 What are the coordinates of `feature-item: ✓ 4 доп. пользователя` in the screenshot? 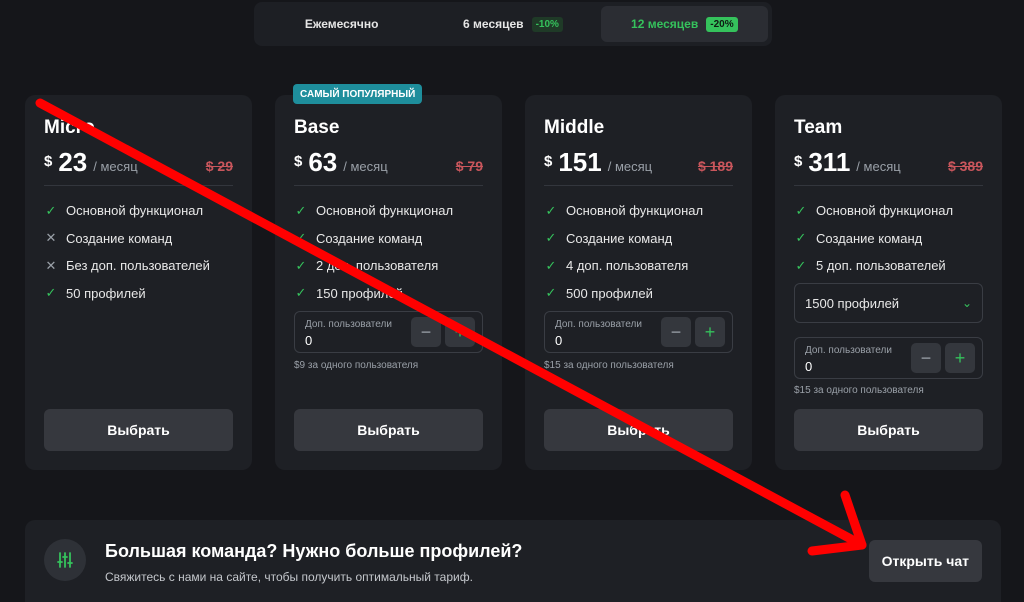 It's located at (638, 266).